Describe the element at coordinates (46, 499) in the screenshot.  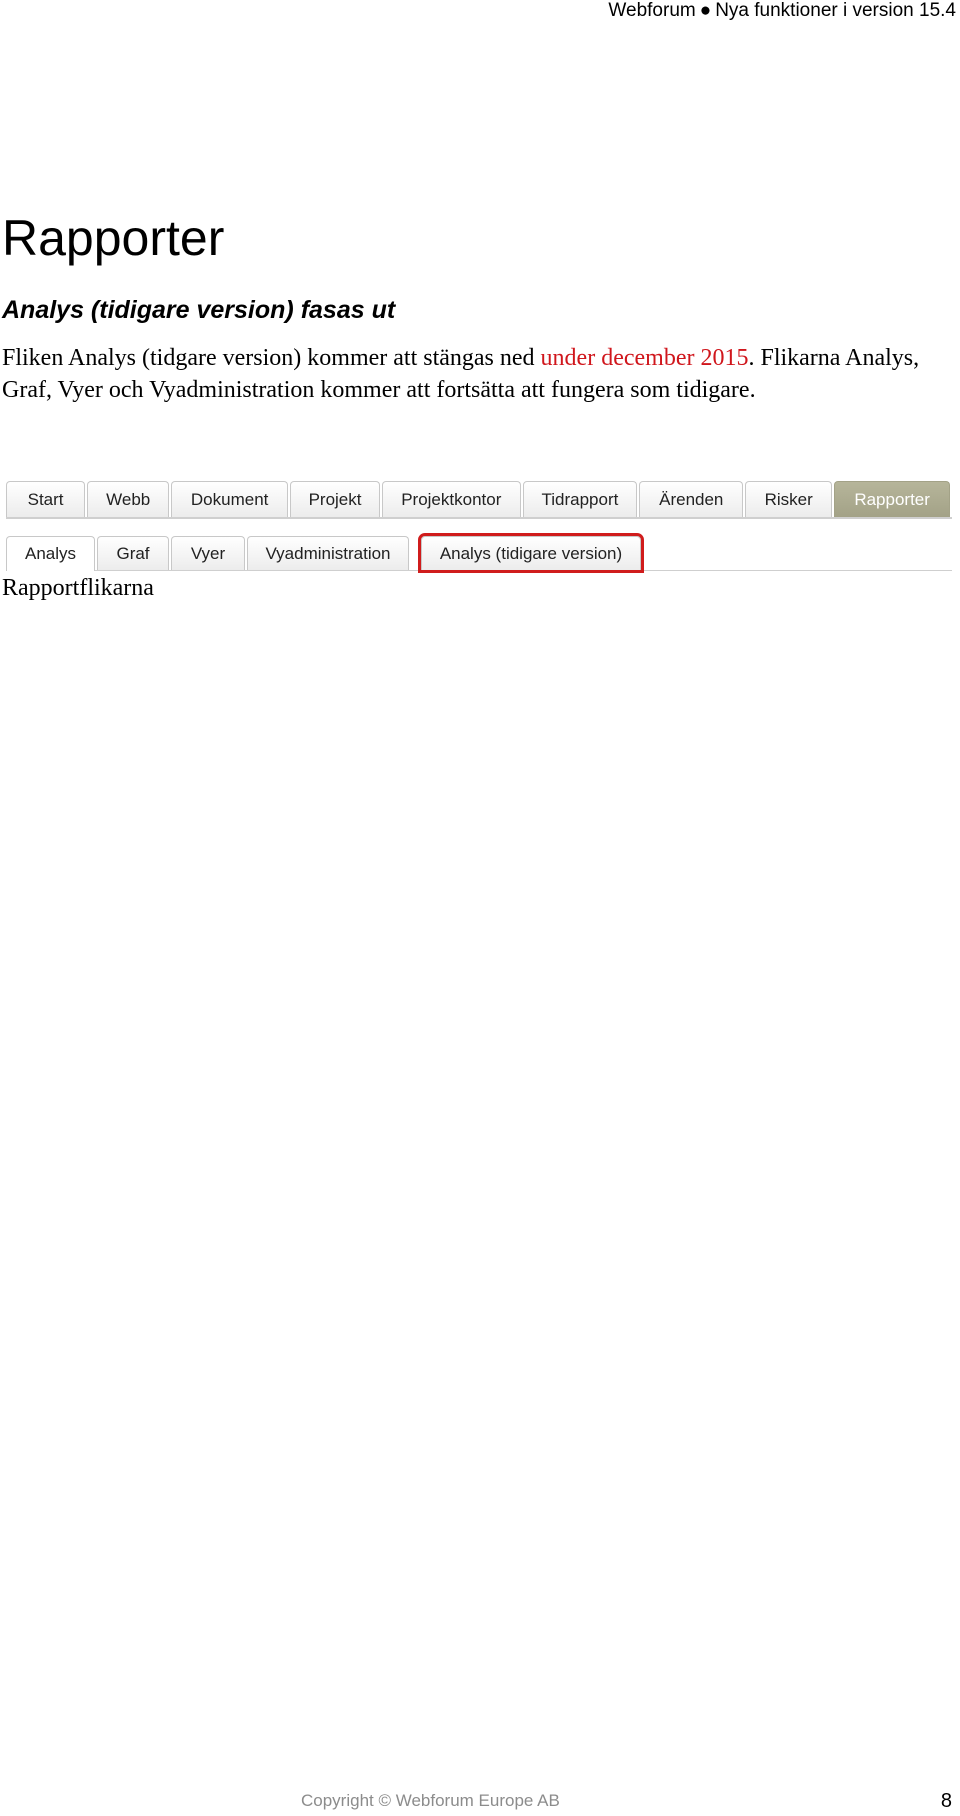
I see `tab-start: Start` at that location.